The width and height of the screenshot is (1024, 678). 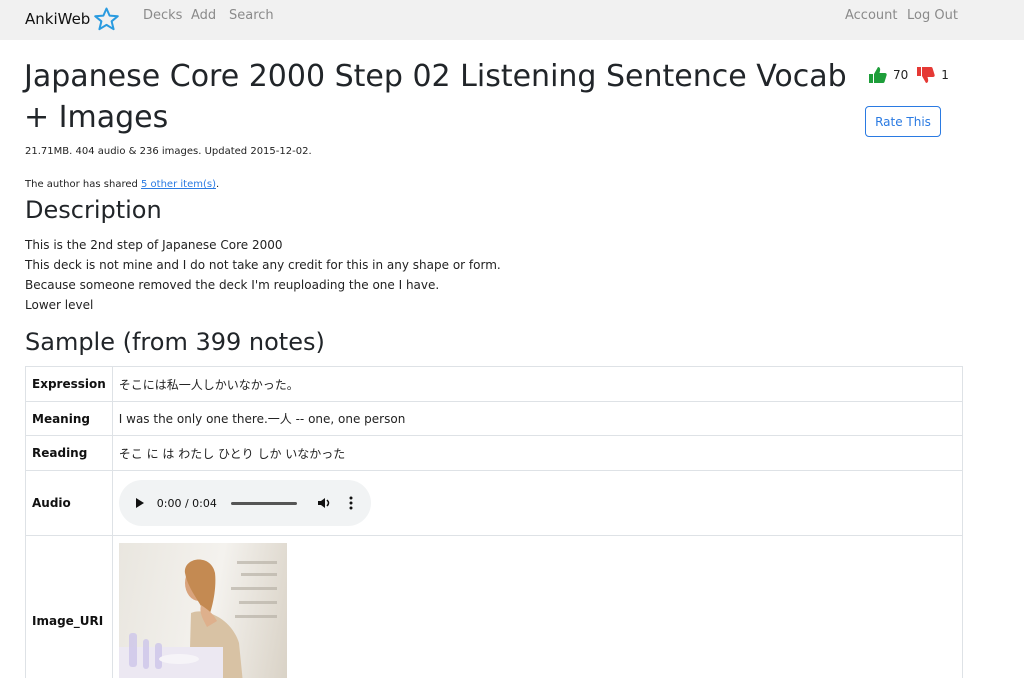 What do you see at coordinates (197, 618) in the screenshot?
I see `woman-photo-illustration` at bounding box center [197, 618].